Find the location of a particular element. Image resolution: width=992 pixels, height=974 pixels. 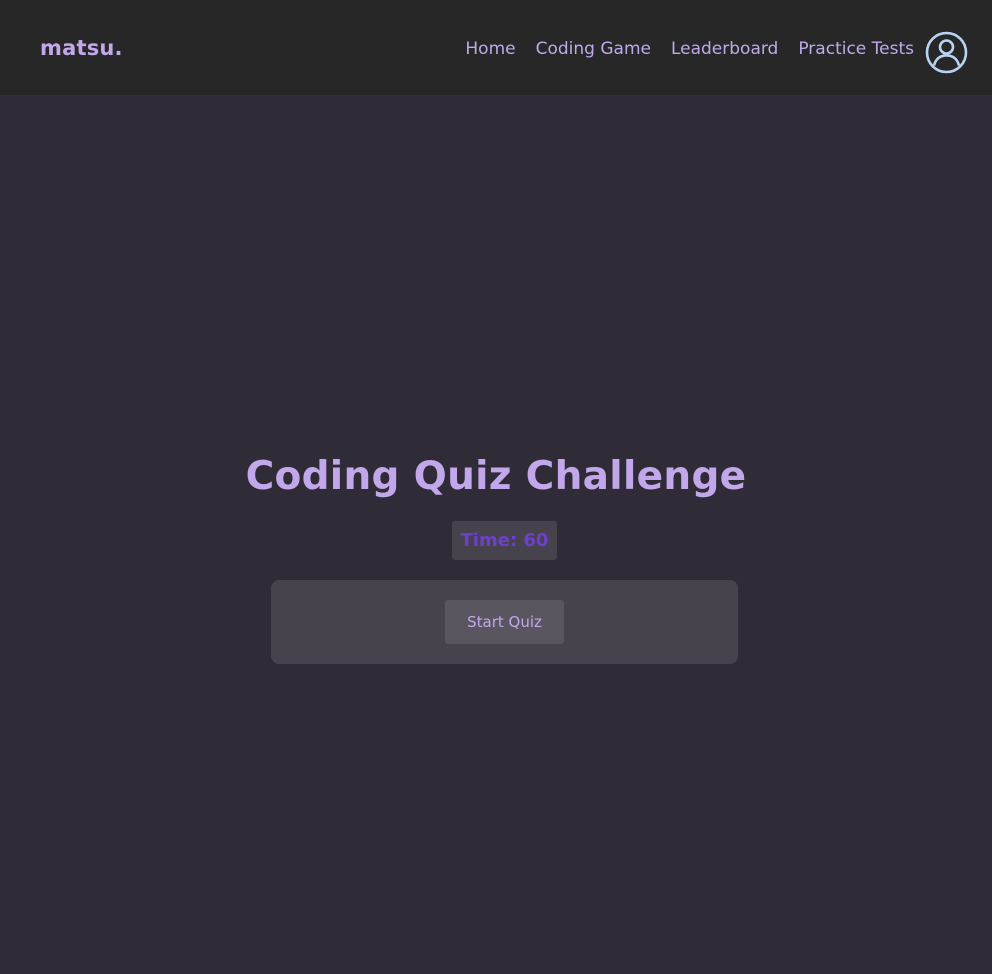

quiz-card: Start Quiz is located at coordinates (504, 622).